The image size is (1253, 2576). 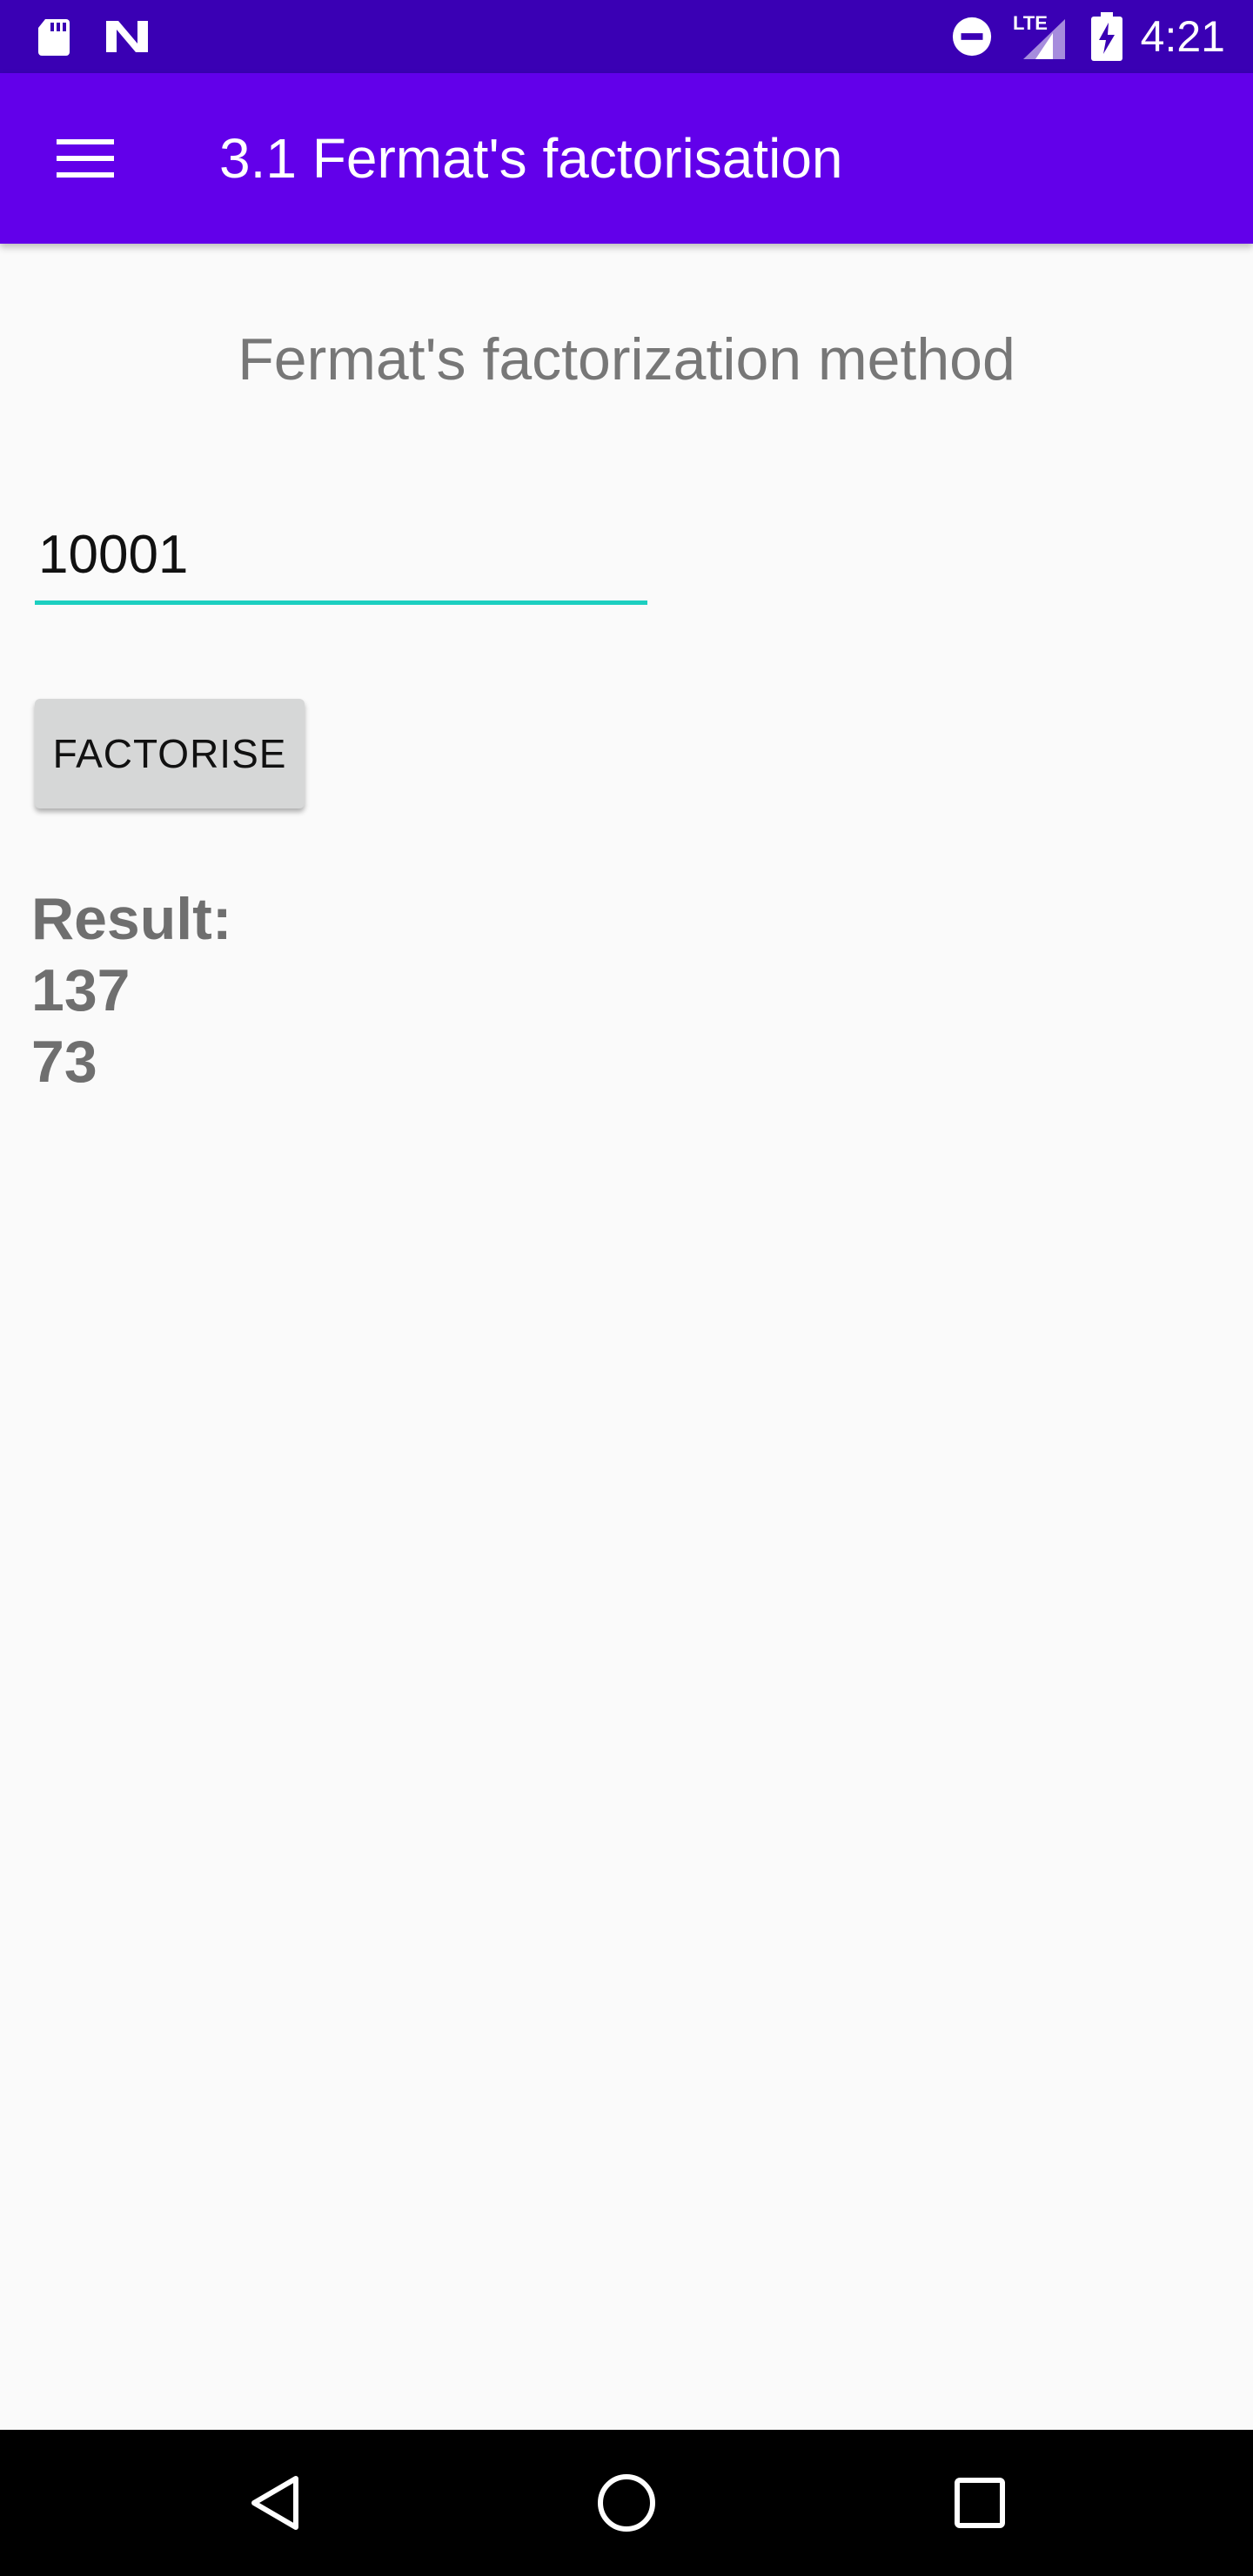 I want to click on recents-button, so click(x=980, y=2503).